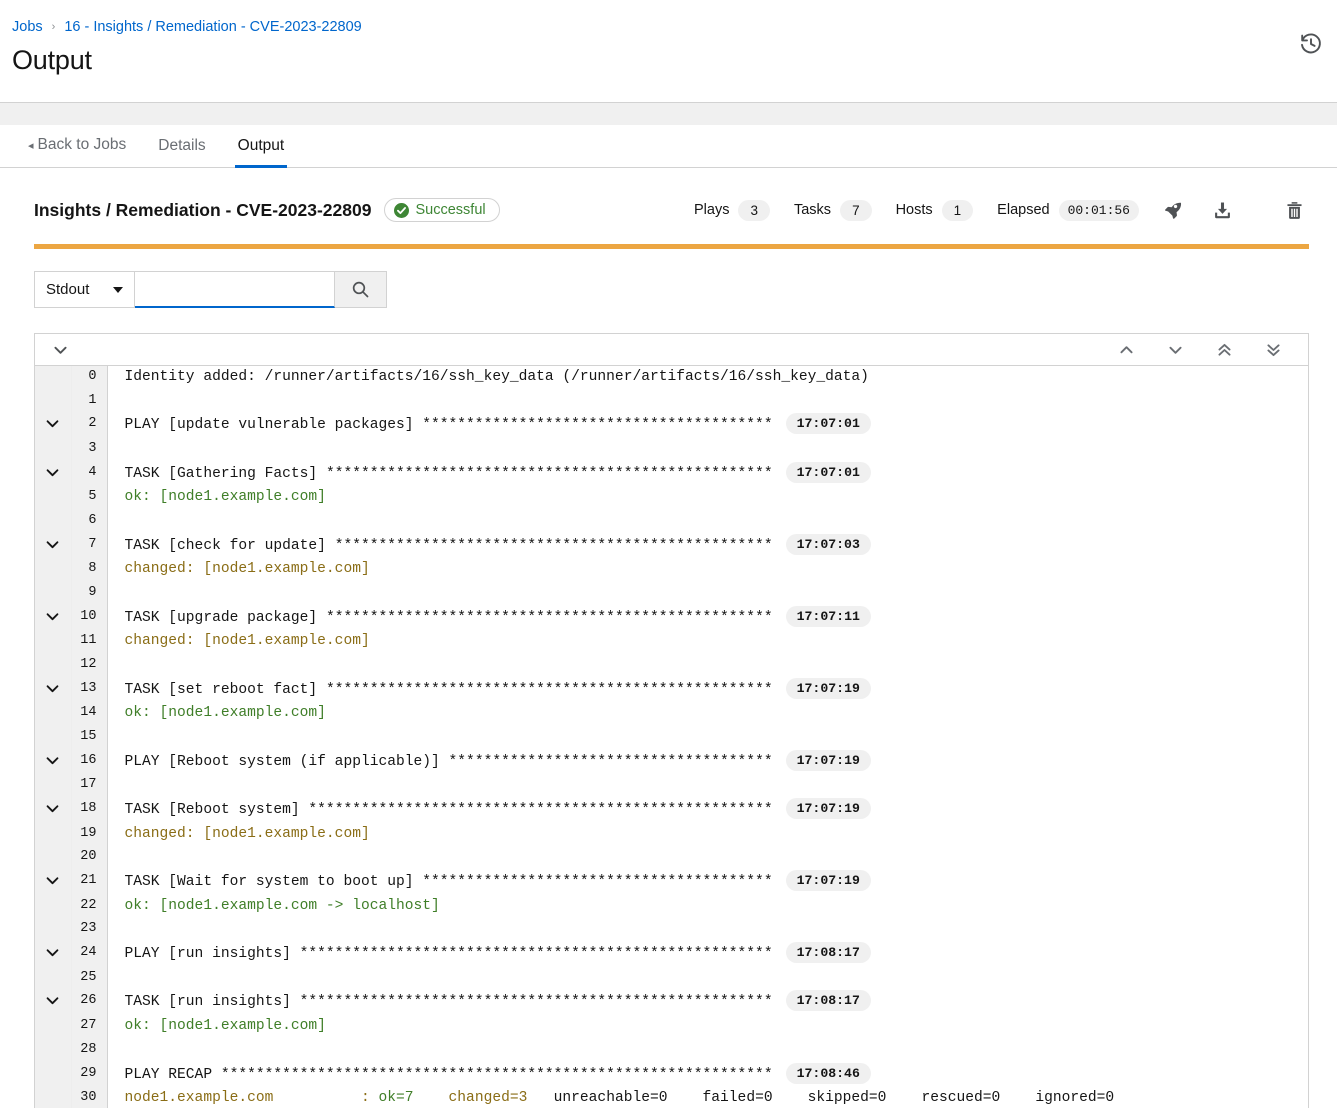  I want to click on line-number: 23, so click(89, 930).